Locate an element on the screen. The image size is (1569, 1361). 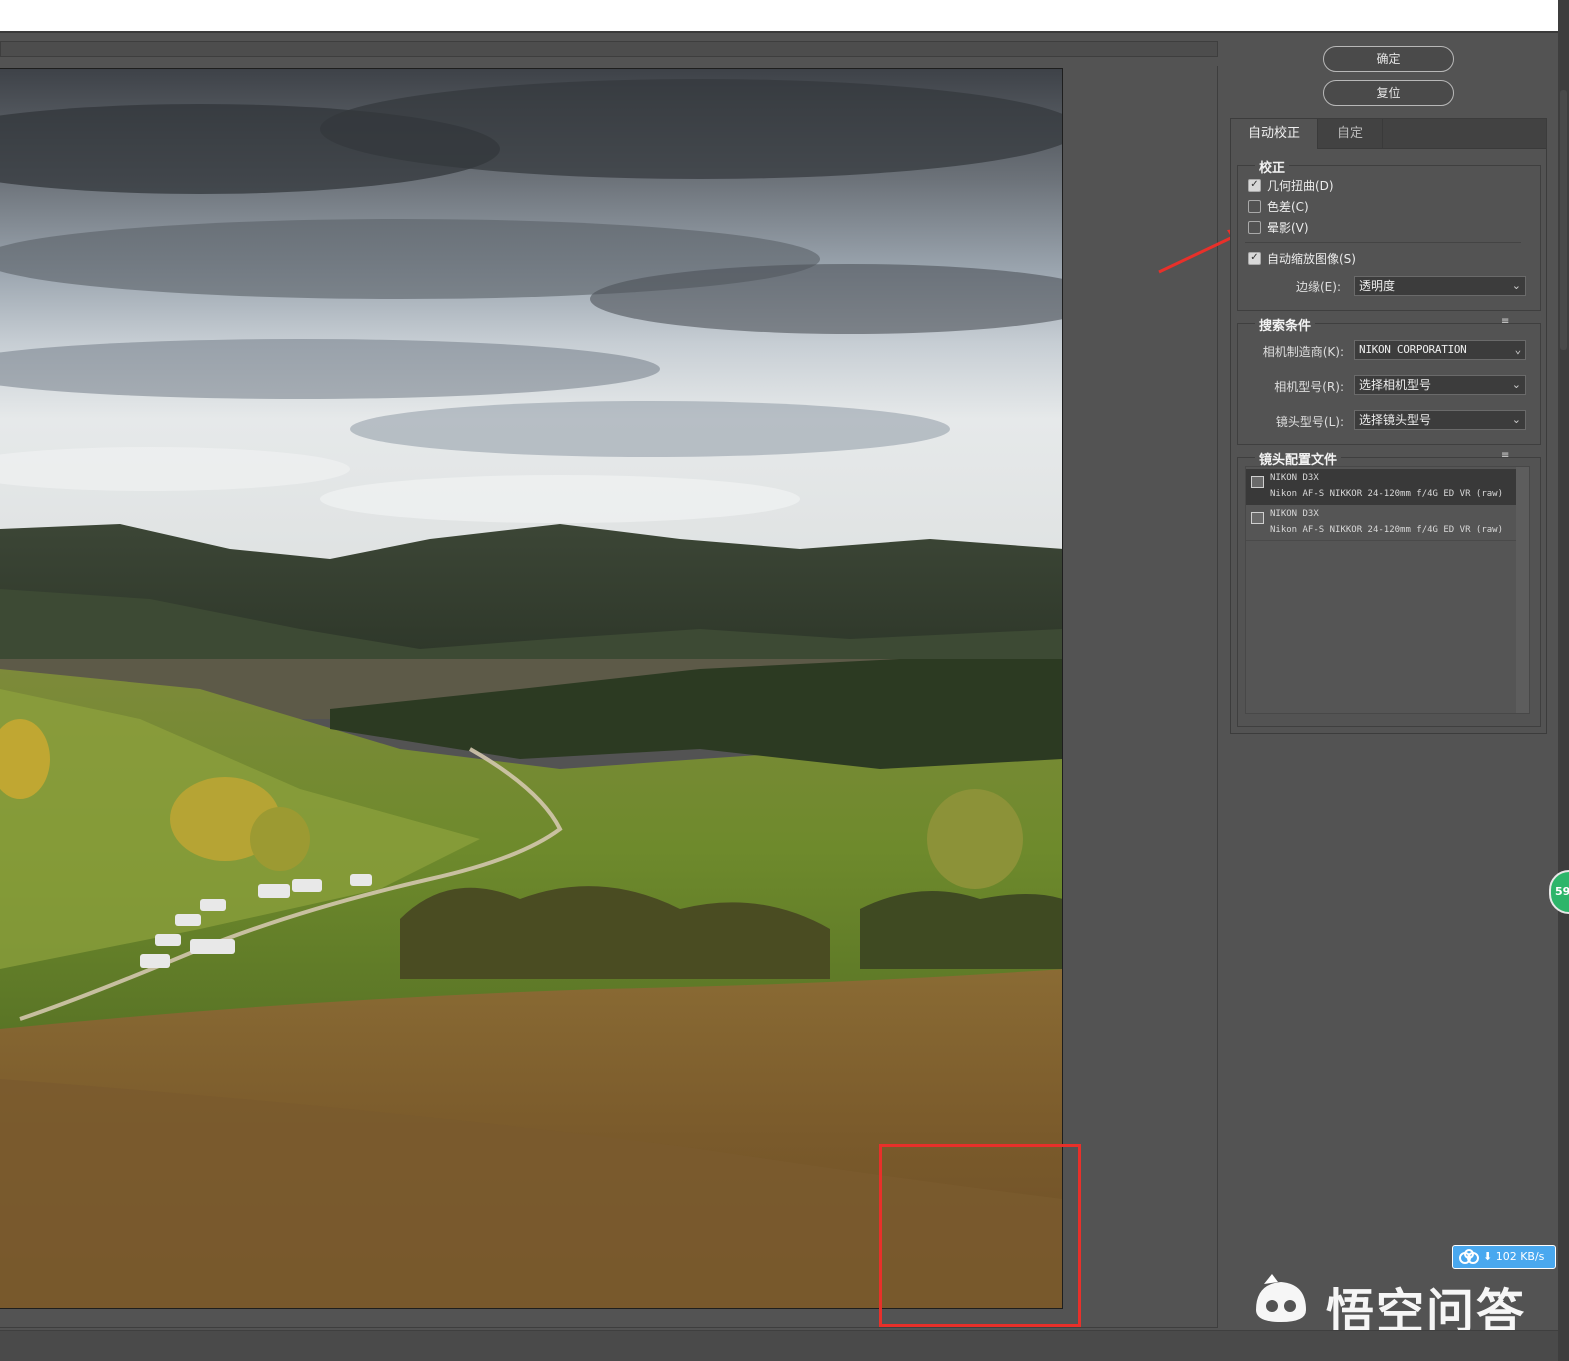
search-criteria-title: 搜索条件 is located at coordinates (1285, 324).